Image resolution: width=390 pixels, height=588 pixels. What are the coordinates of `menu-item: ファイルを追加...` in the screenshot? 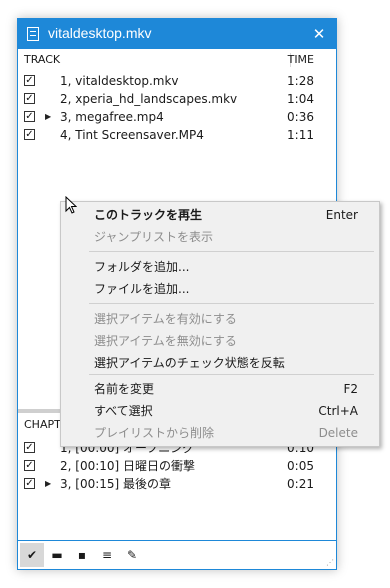 It's located at (220, 289).